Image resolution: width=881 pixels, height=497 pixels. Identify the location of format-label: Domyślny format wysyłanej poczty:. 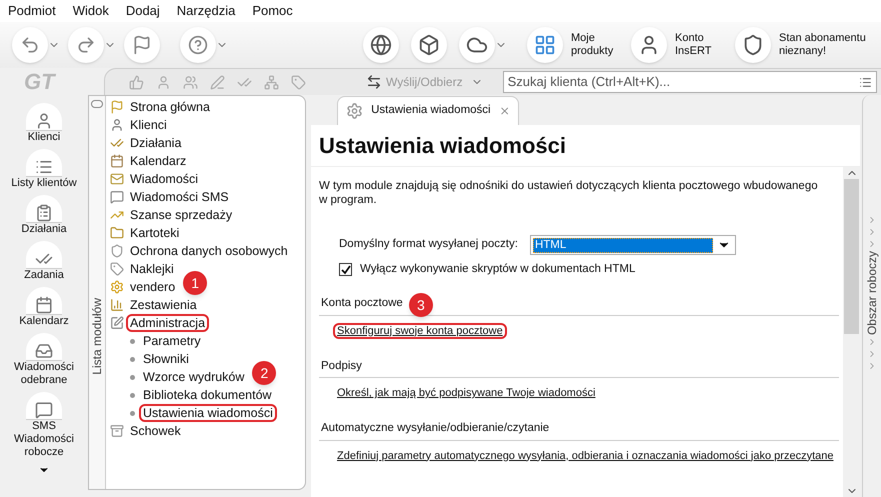
(428, 244).